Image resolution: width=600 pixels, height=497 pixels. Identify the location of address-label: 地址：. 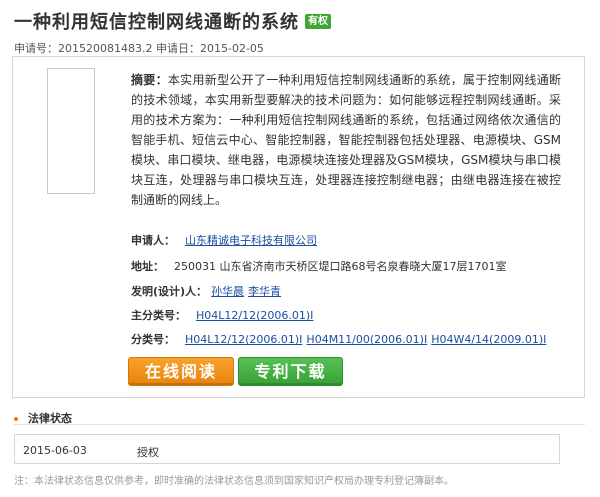
(147, 266).